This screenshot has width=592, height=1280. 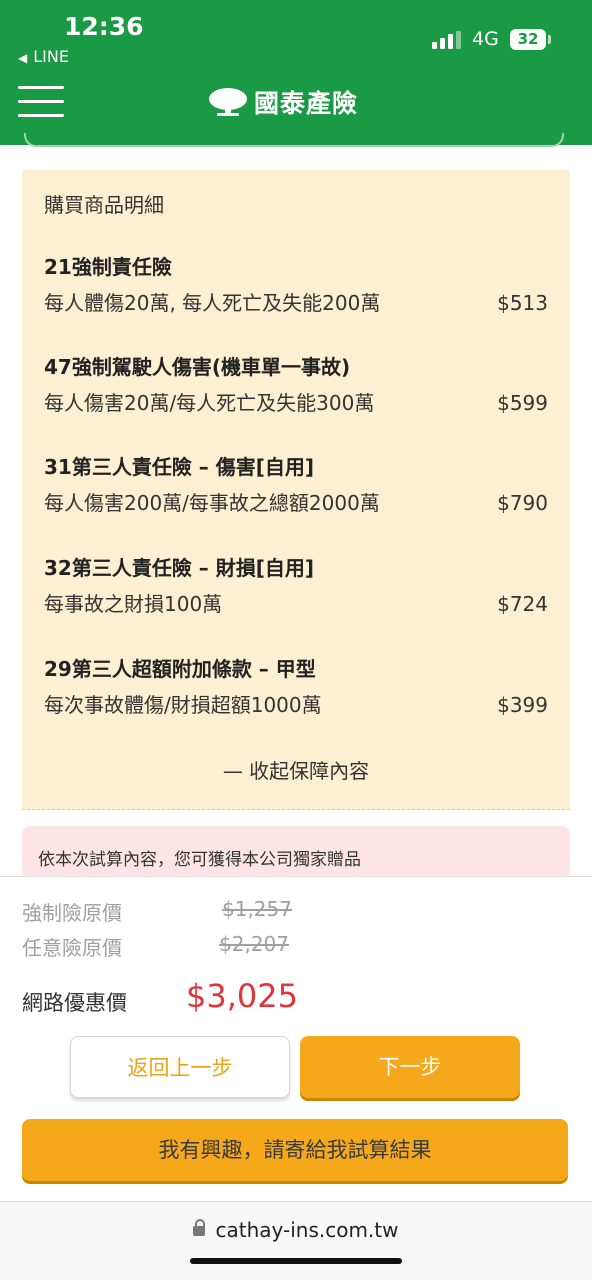 What do you see at coordinates (179, 467) in the screenshot?
I see `item-name: 31第三人責任險 – 傷害[自用]` at bounding box center [179, 467].